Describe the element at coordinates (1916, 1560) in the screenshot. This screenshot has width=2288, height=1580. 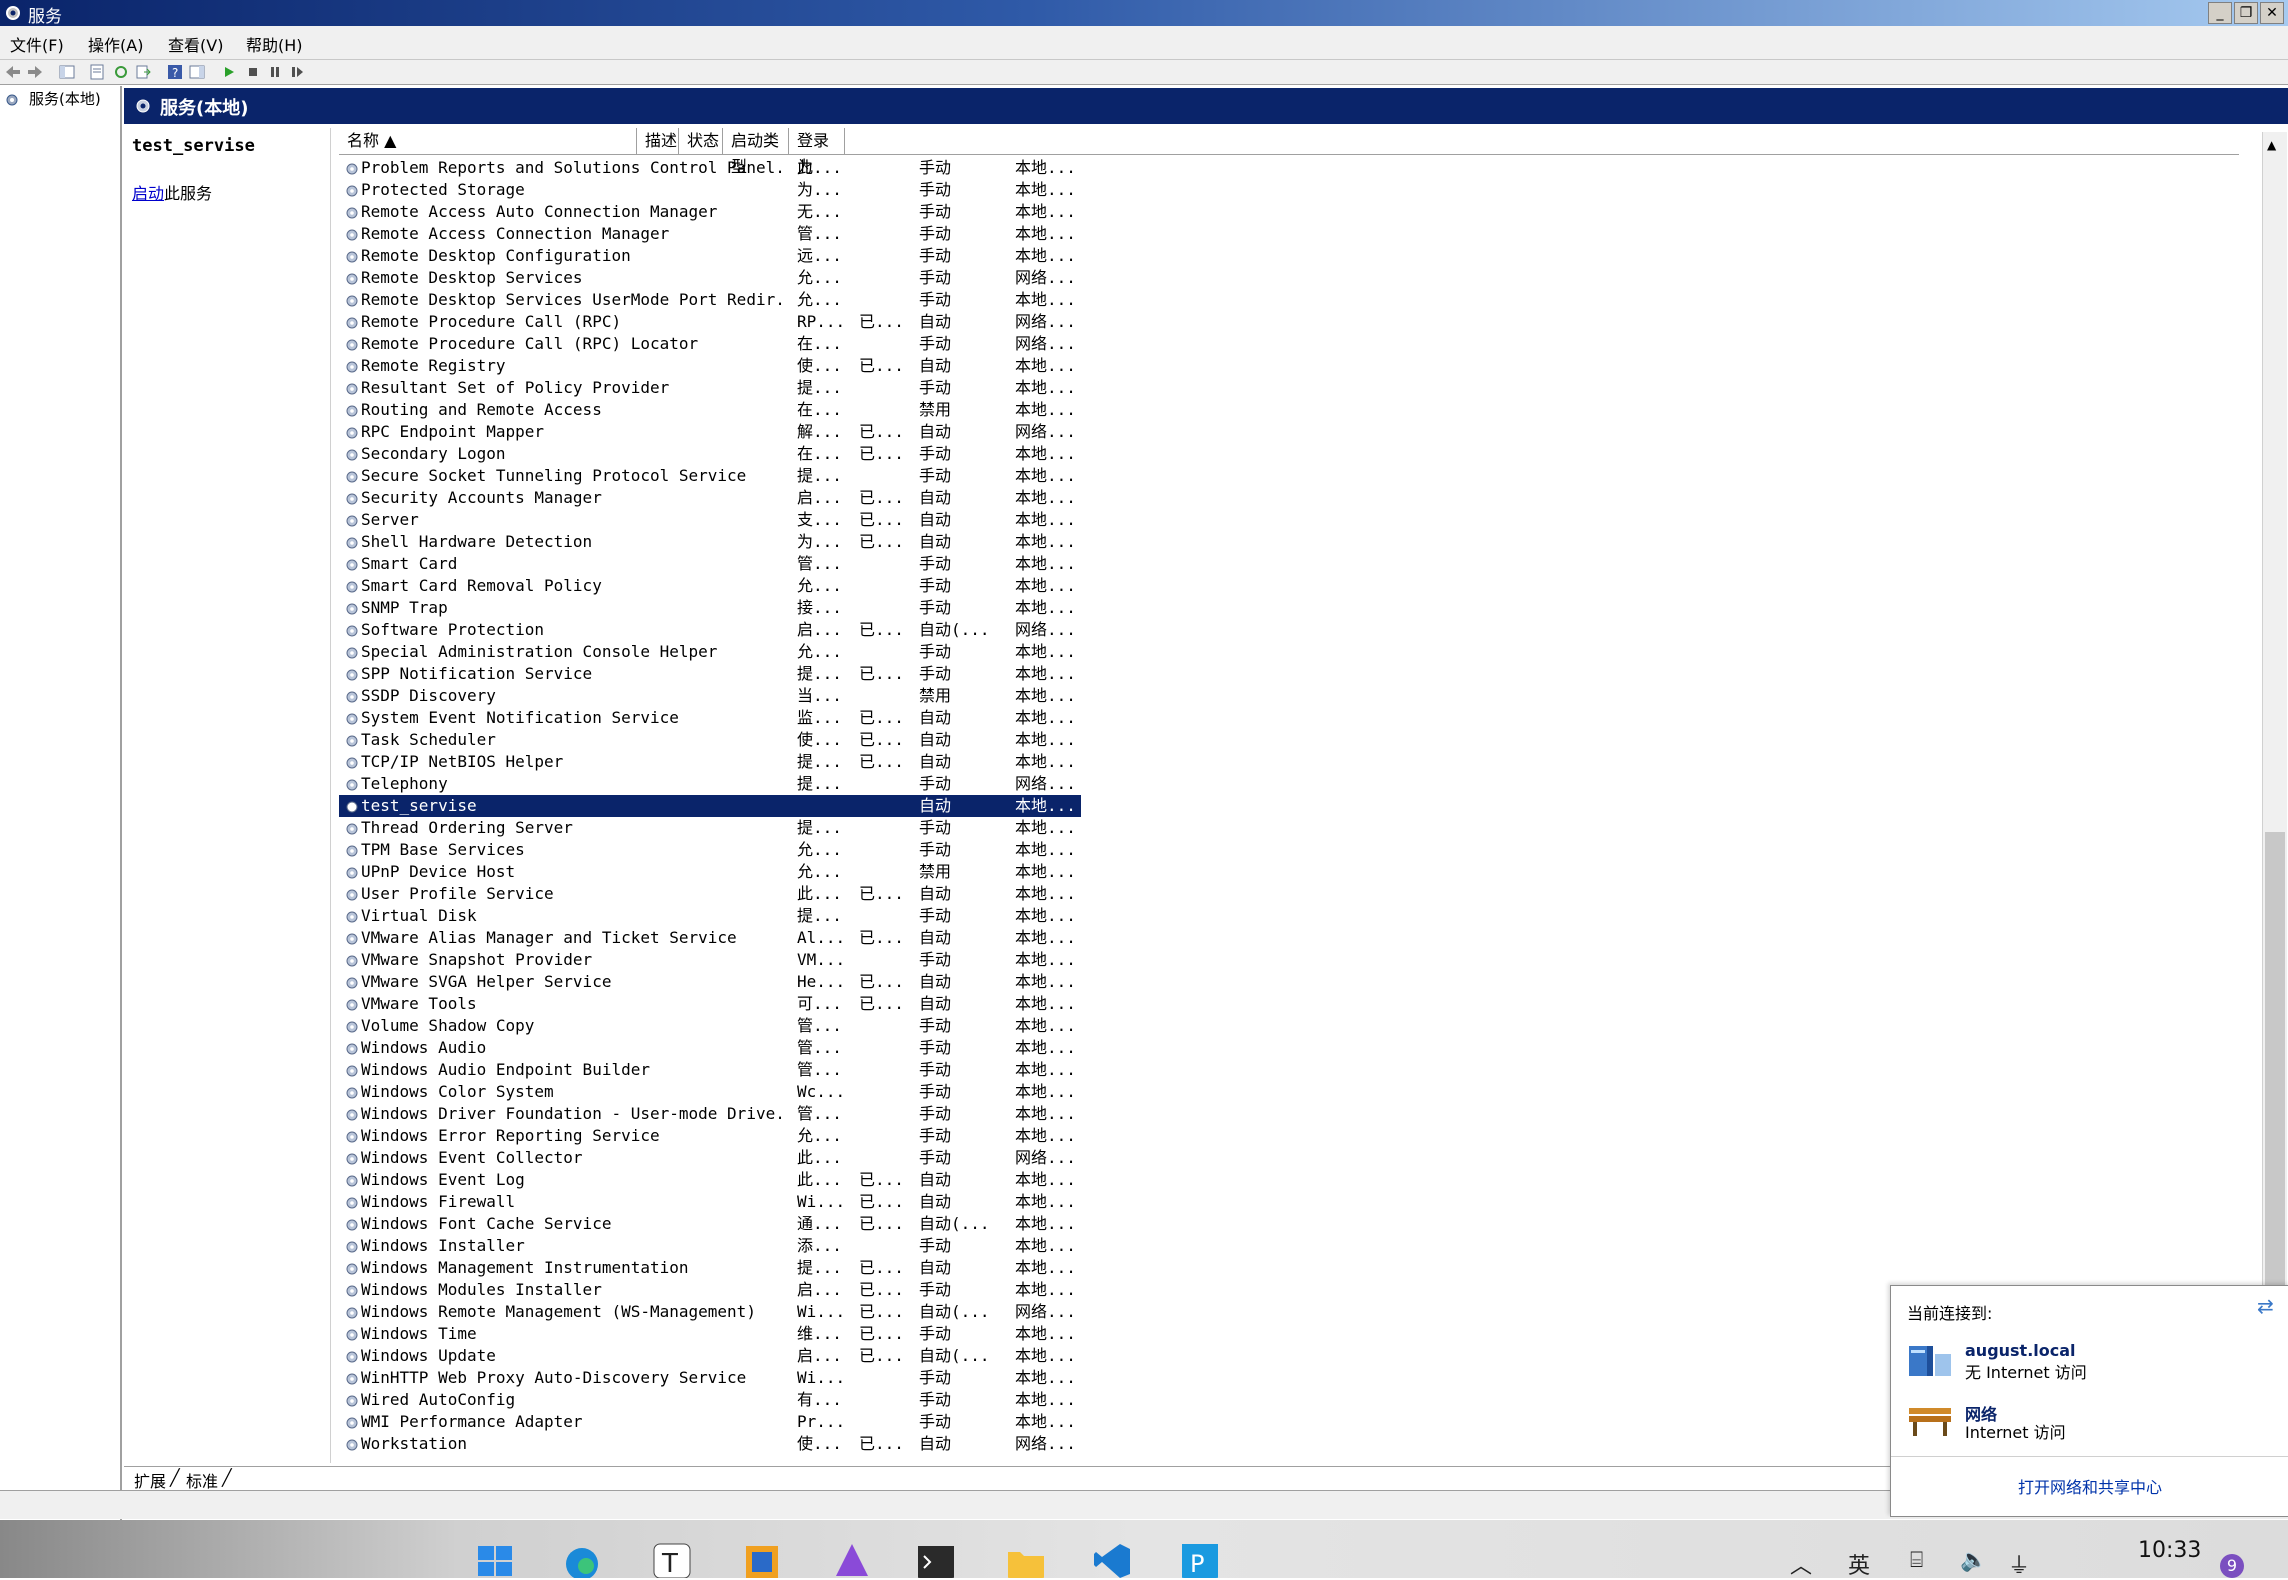
I see `network-tray-icon: ⌸` at that location.